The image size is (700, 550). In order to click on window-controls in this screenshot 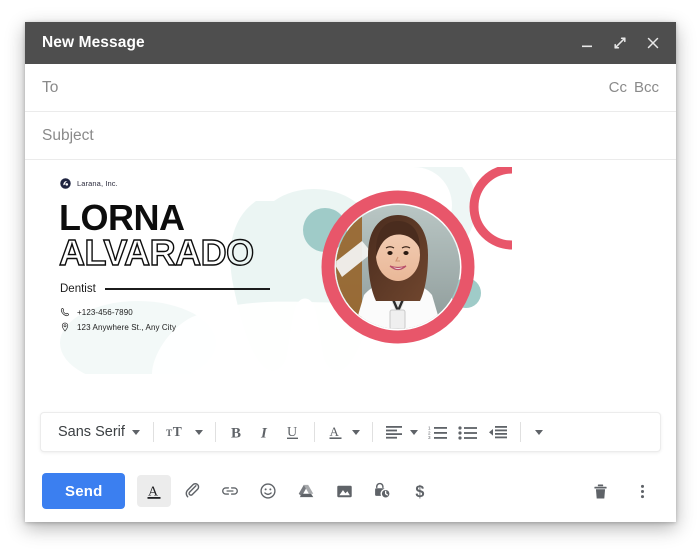, I will do `click(620, 43)`.